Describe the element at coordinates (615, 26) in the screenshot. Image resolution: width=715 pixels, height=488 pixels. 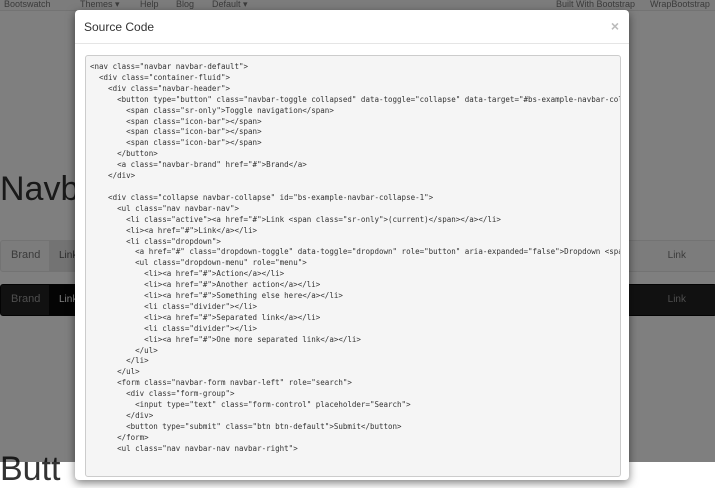
I see `close-icon: ×` at that location.